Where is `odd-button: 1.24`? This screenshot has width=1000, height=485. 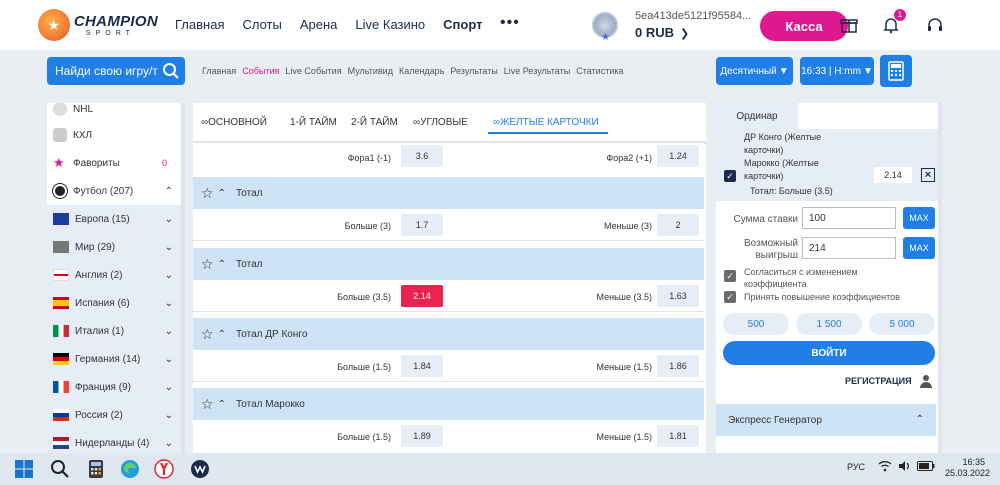 odd-button: 1.24 is located at coordinates (678, 156).